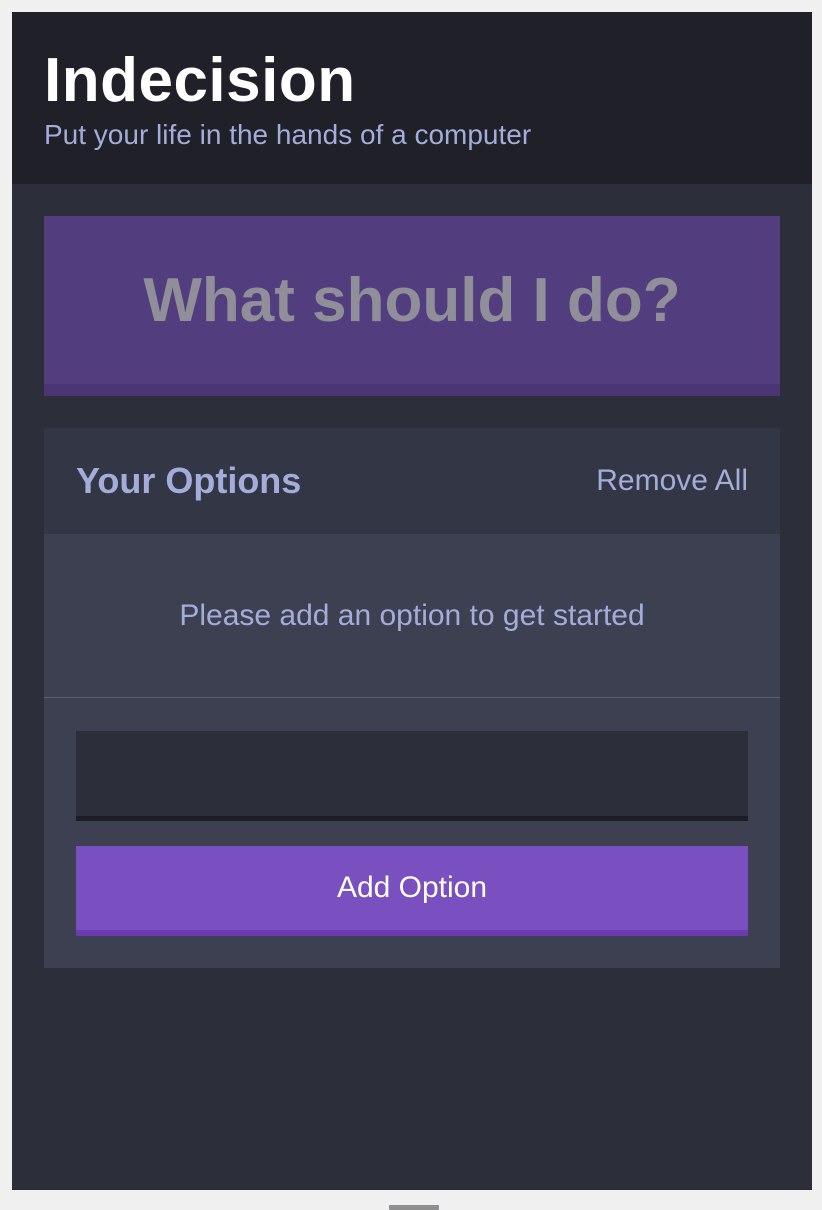  I want to click on what-should-i-do-button: What should I do?, so click(412, 306).